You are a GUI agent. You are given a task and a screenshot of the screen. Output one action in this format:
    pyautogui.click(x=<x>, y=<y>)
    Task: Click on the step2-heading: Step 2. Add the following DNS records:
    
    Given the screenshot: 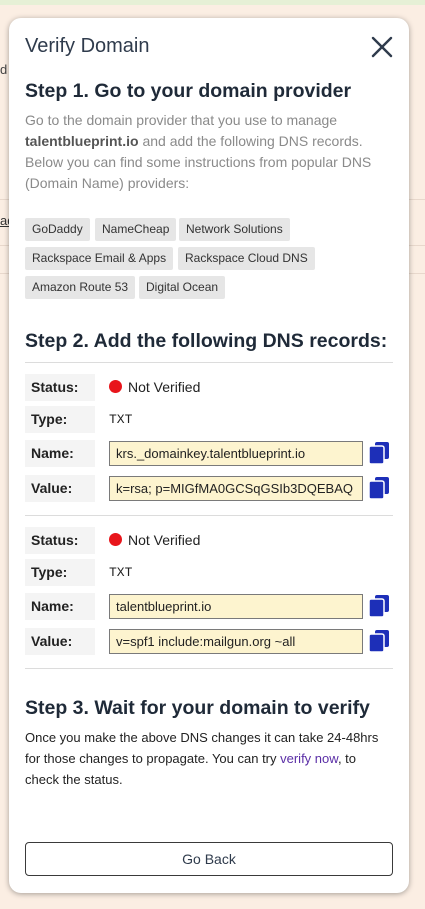 What is the action you would take?
    pyautogui.click(x=206, y=341)
    